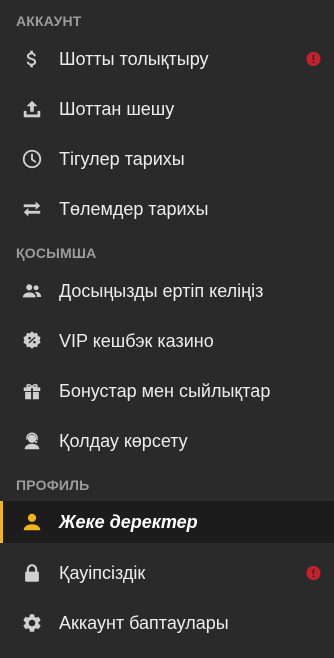 Image resolution: width=334 pixels, height=658 pixels. Describe the element at coordinates (32, 109) in the screenshot. I see `upload-icon` at that location.